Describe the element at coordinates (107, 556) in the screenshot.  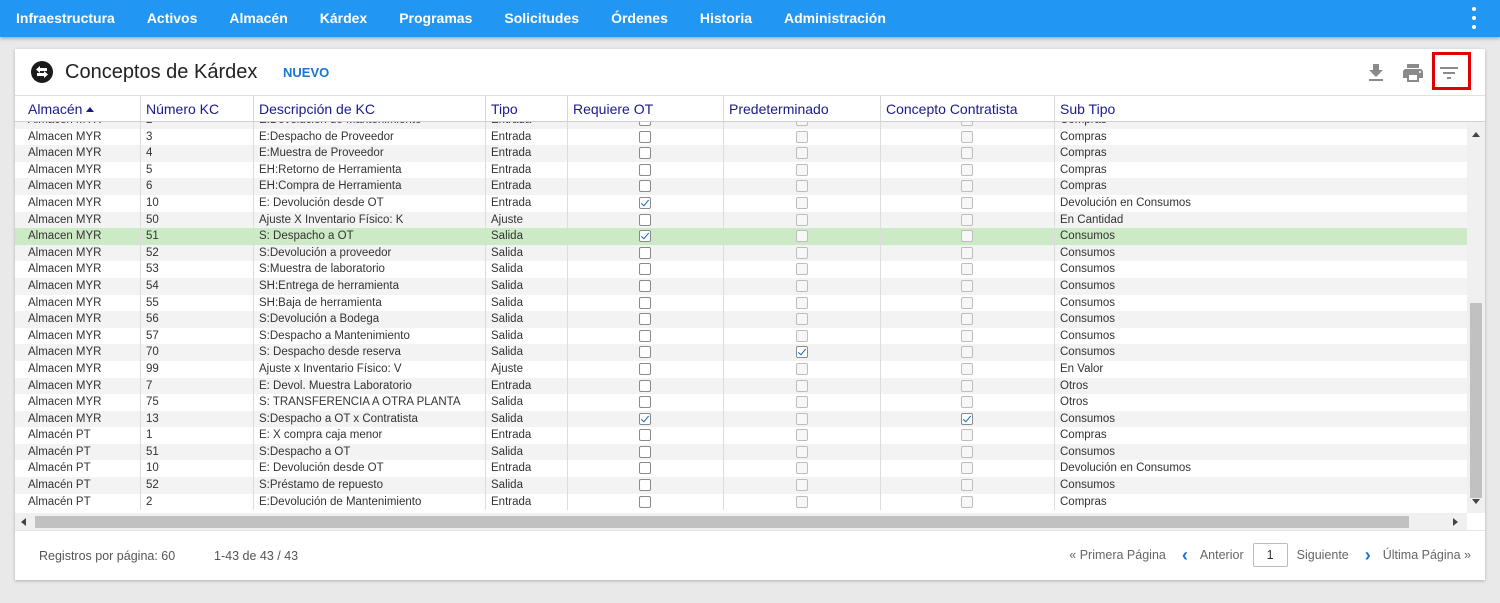
I see `rows-per-page: Registros por página: 60` at that location.